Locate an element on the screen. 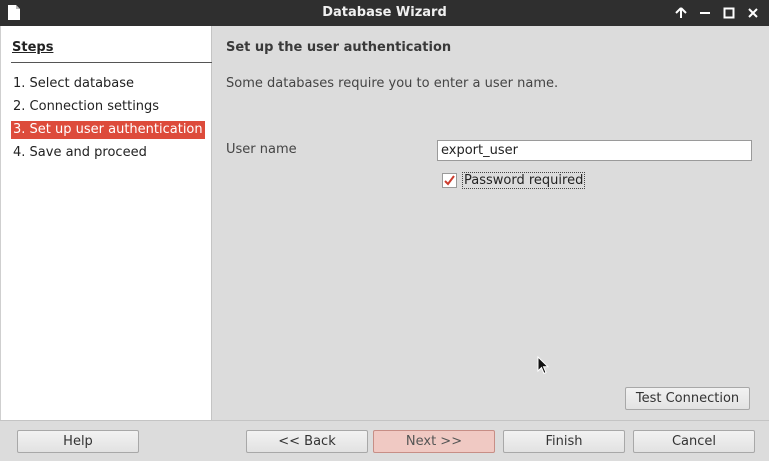 This screenshot has width=769, height=461. next-button: Next >> is located at coordinates (434, 441).